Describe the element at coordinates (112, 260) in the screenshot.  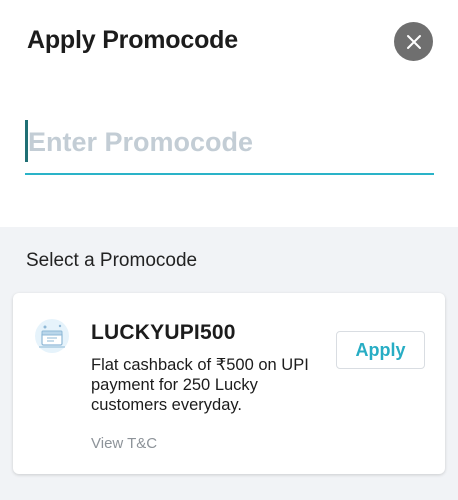
I see `section-title: Select a Promocode` at that location.